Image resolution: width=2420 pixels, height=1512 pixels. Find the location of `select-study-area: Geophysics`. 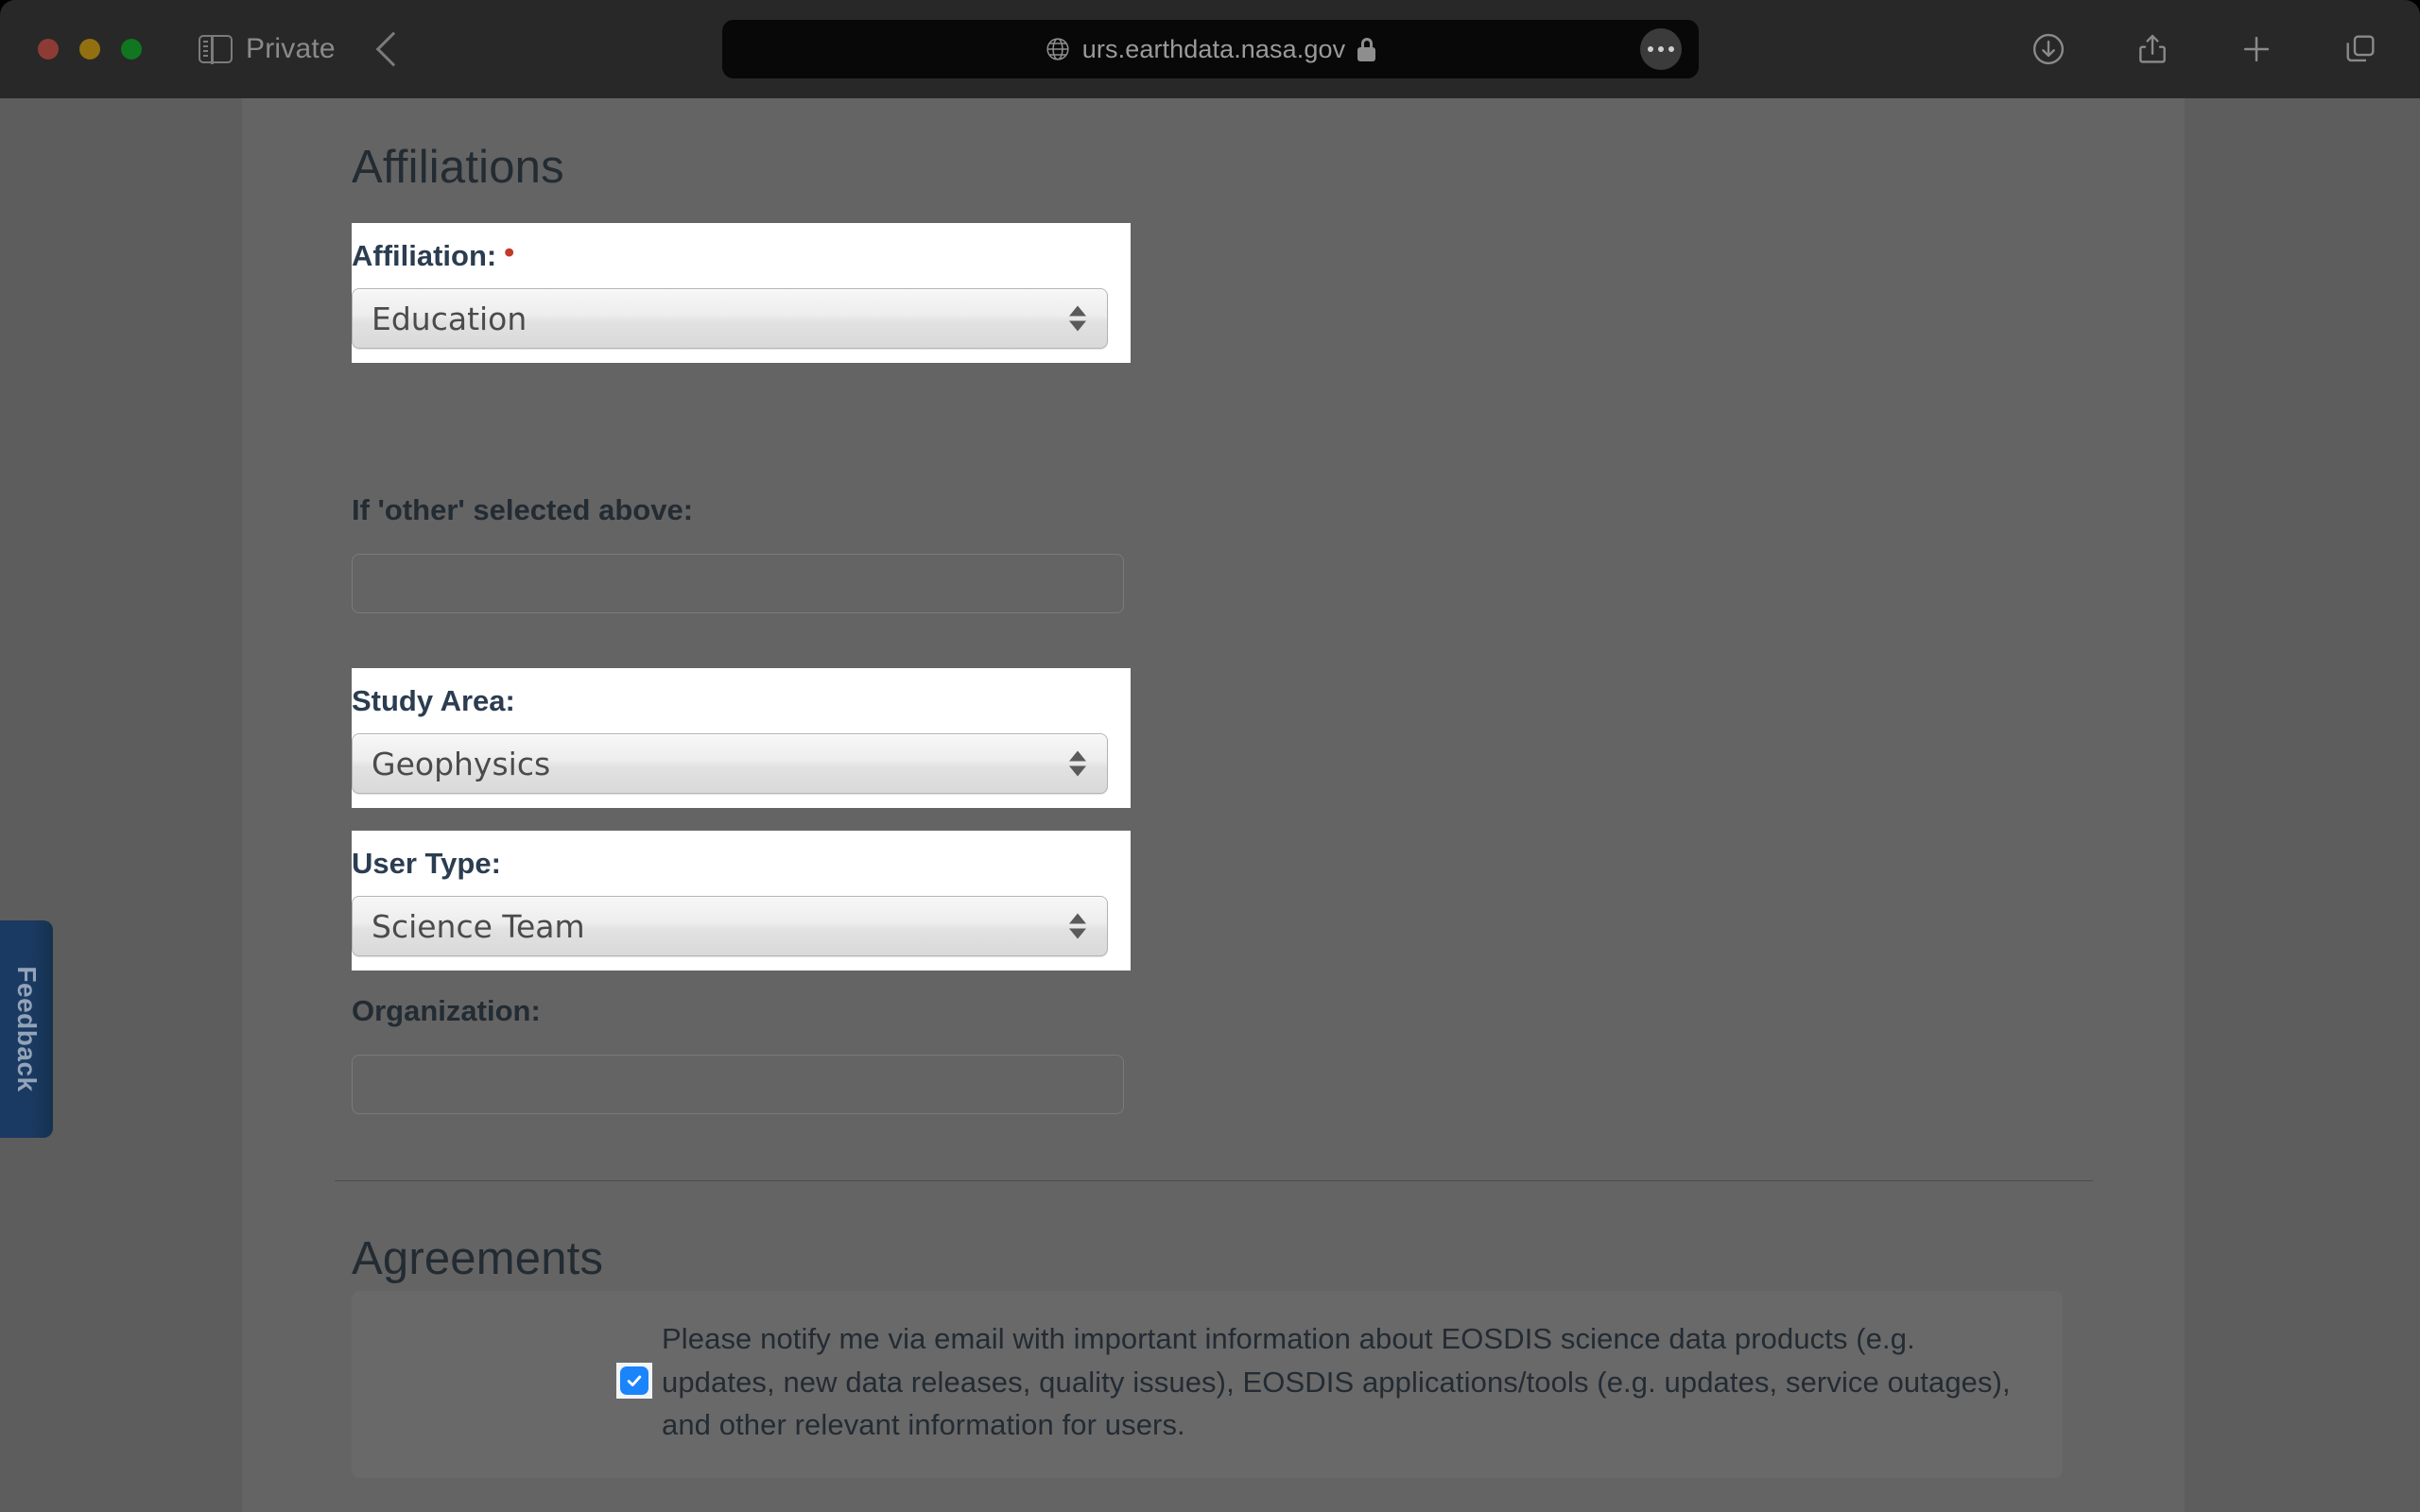

select-study-area: Geophysics is located at coordinates (730, 763).